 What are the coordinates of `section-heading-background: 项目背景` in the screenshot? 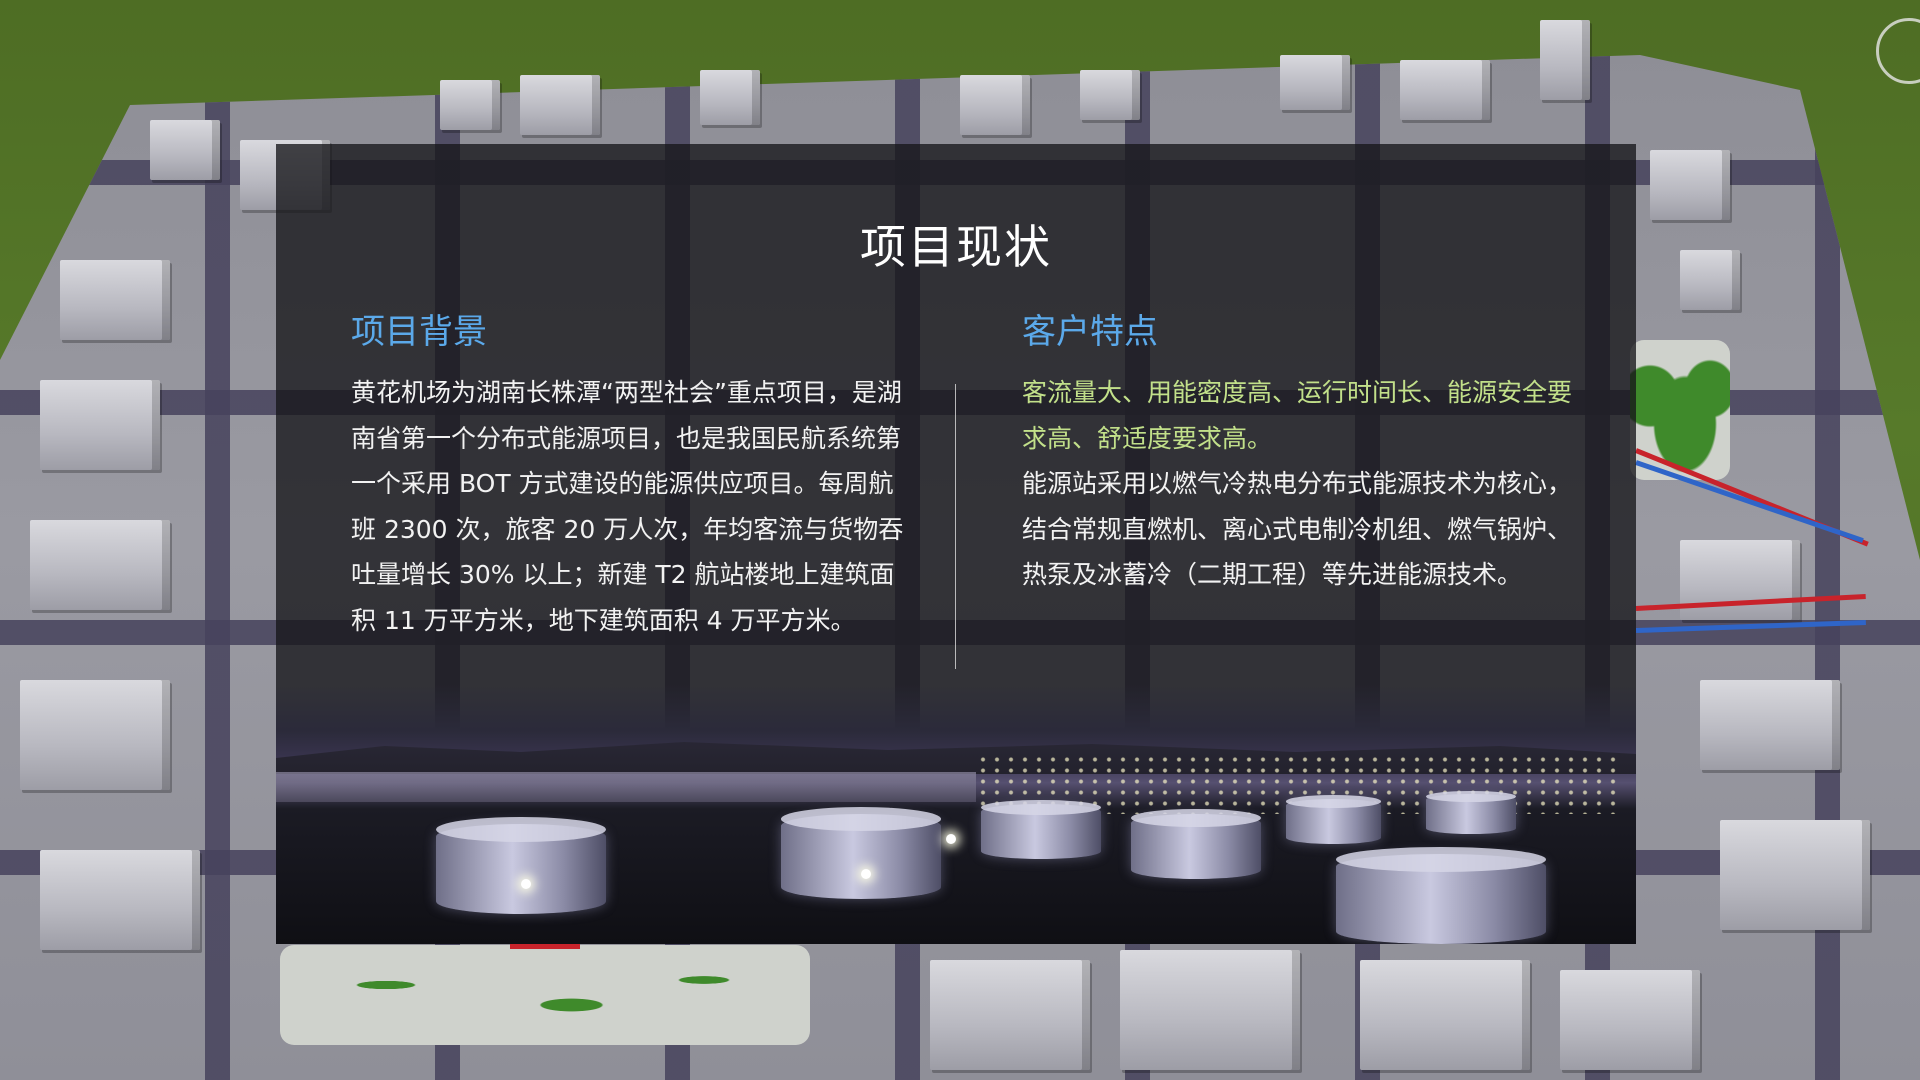 It's located at (419, 332).